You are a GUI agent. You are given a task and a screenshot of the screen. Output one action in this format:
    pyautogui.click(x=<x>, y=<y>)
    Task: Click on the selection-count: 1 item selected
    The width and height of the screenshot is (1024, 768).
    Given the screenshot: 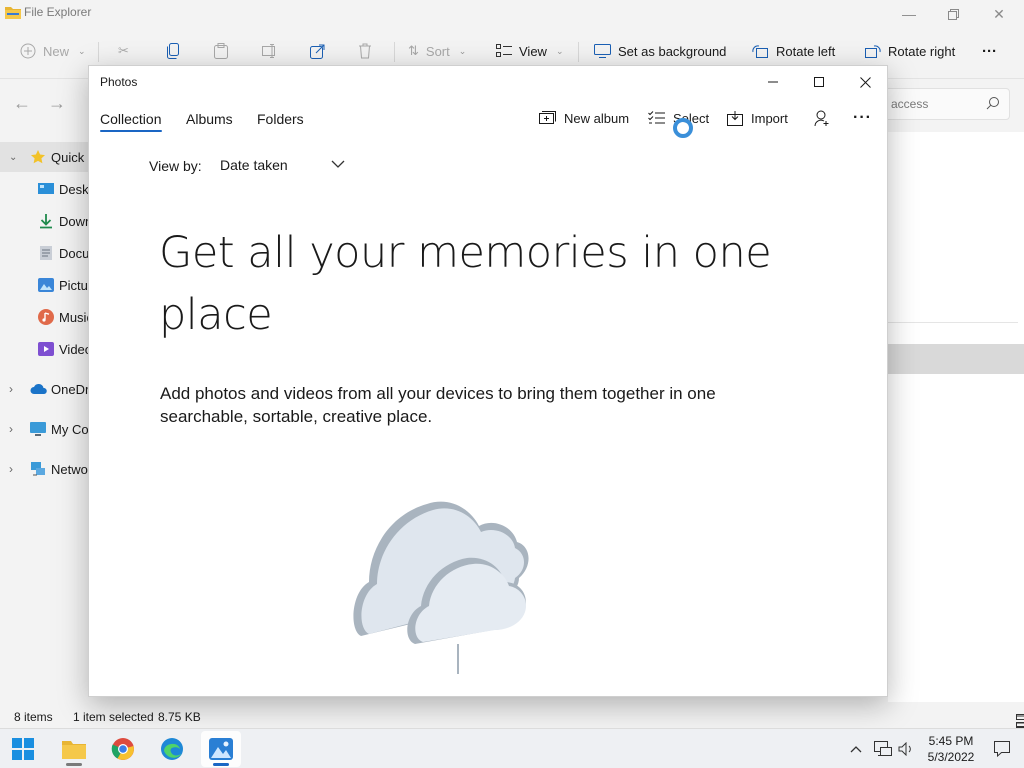 What is the action you would take?
    pyautogui.click(x=113, y=717)
    